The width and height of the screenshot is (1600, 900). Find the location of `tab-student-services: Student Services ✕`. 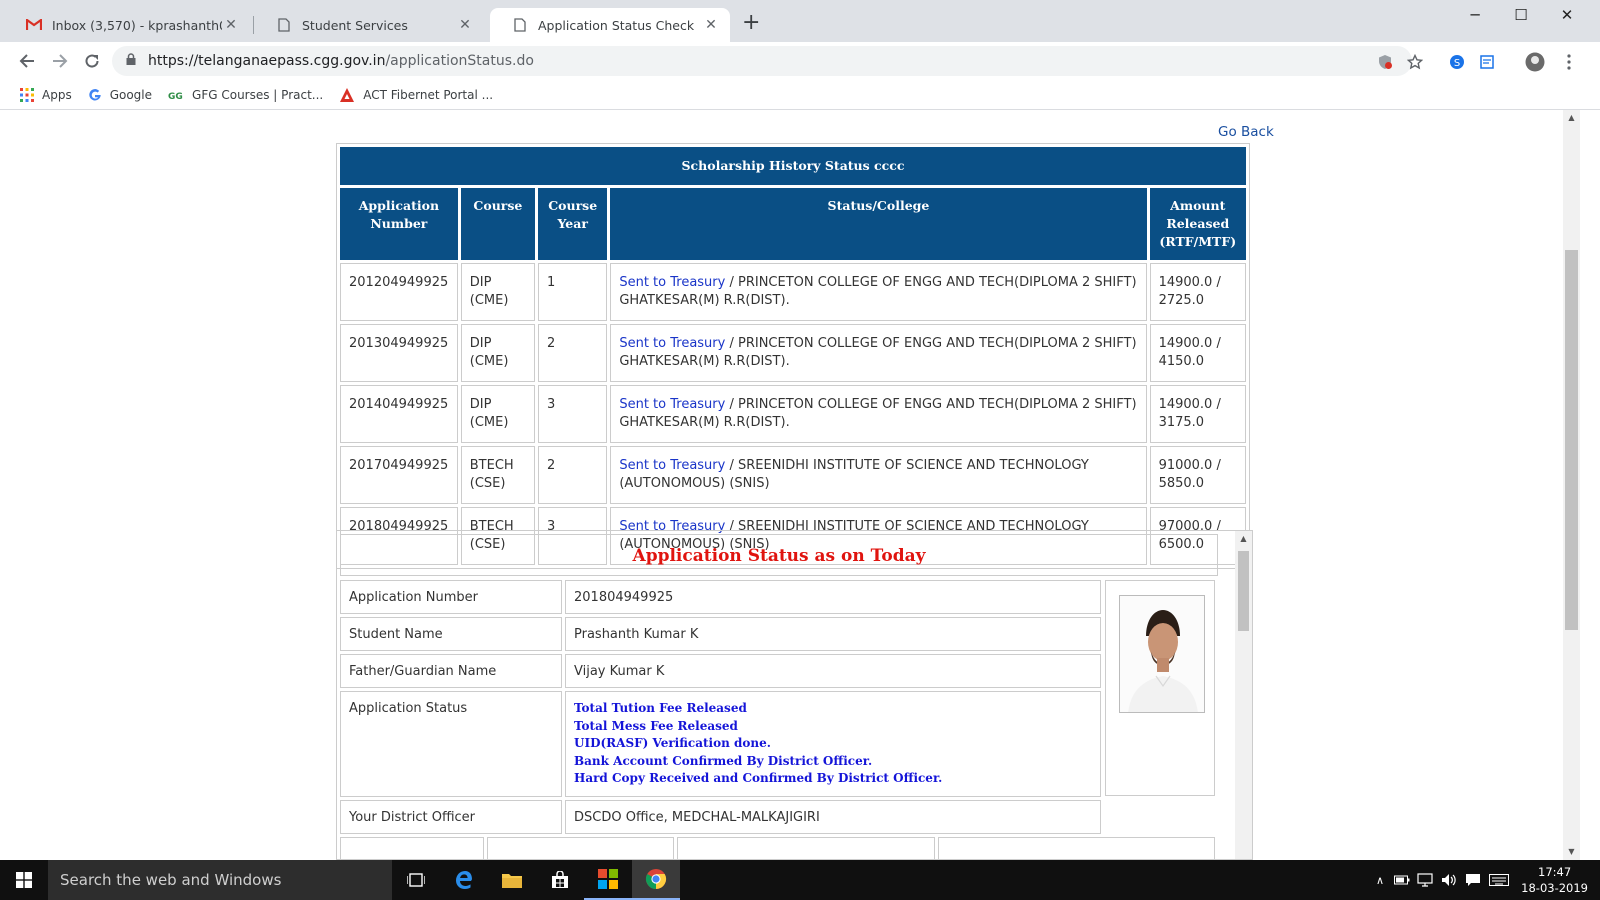

tab-student-services: Student Services ✕ is located at coordinates (369, 25).